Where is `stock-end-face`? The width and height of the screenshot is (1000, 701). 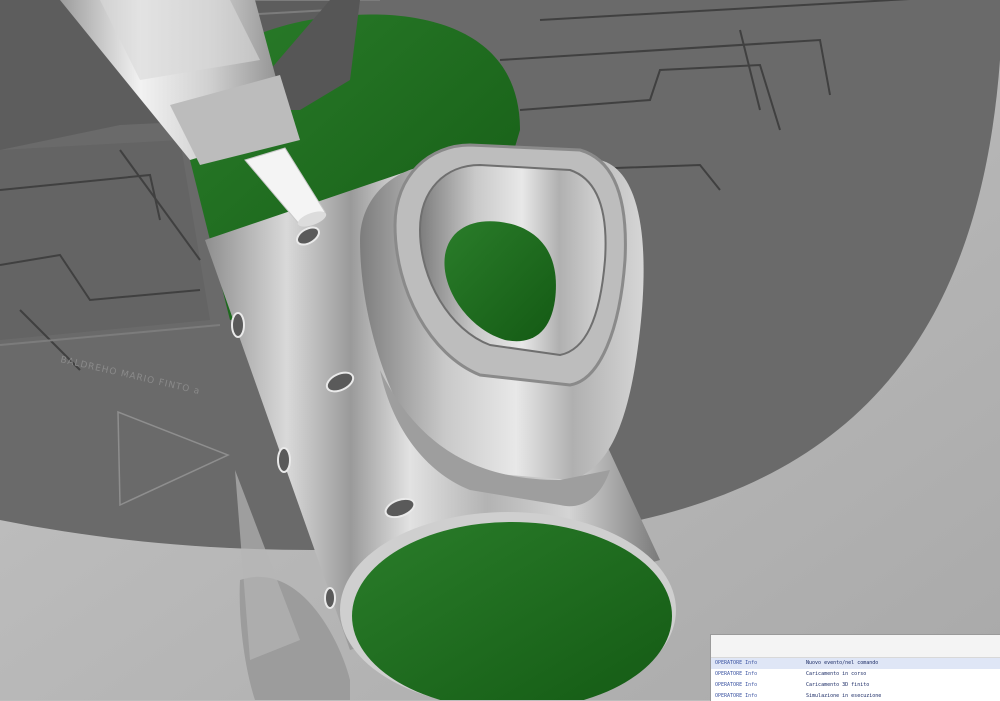
stock-end-face is located at coordinates (508, 606).